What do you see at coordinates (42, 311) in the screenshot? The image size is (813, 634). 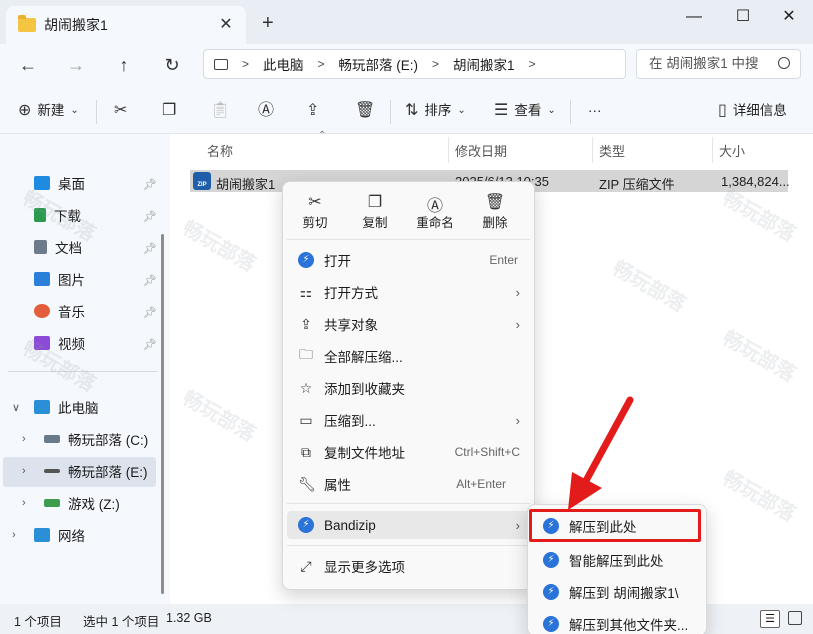 I see `music-icon` at bounding box center [42, 311].